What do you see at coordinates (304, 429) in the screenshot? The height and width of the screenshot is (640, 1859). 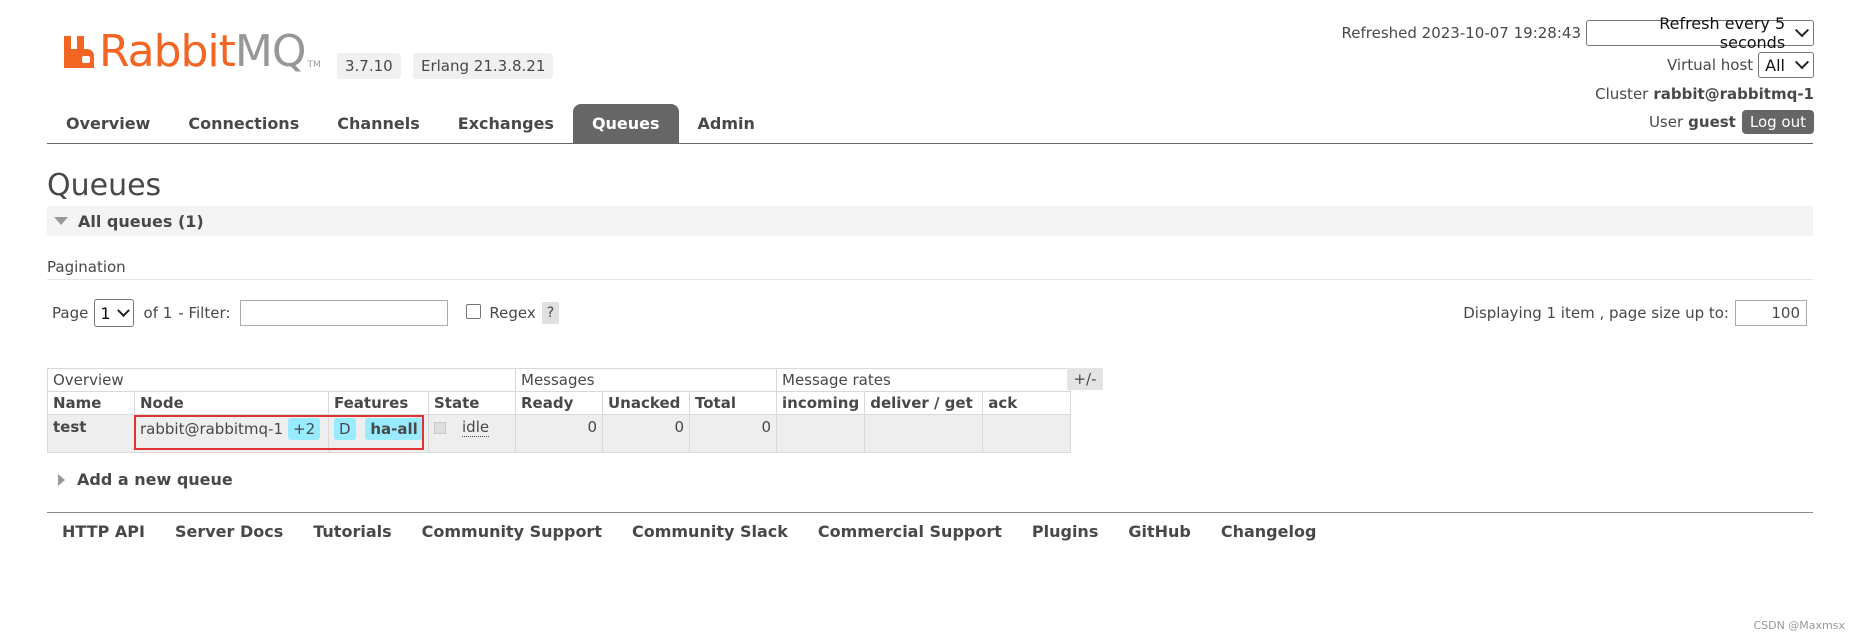 I see `mirror-count-badge: +2` at bounding box center [304, 429].